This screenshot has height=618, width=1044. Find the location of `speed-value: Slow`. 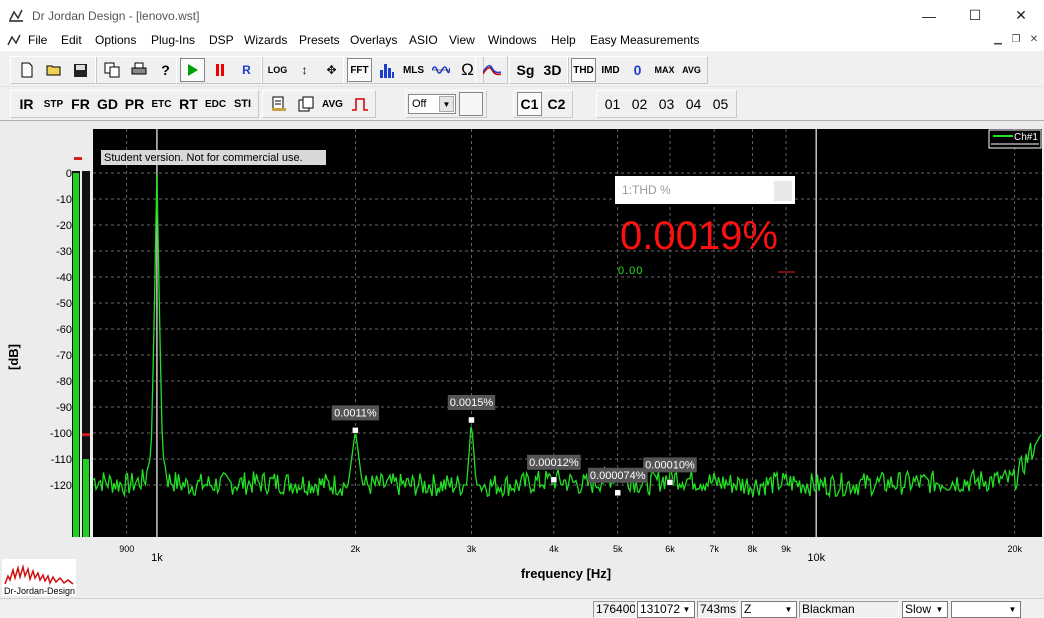

speed-value: Slow is located at coordinates (918, 609).